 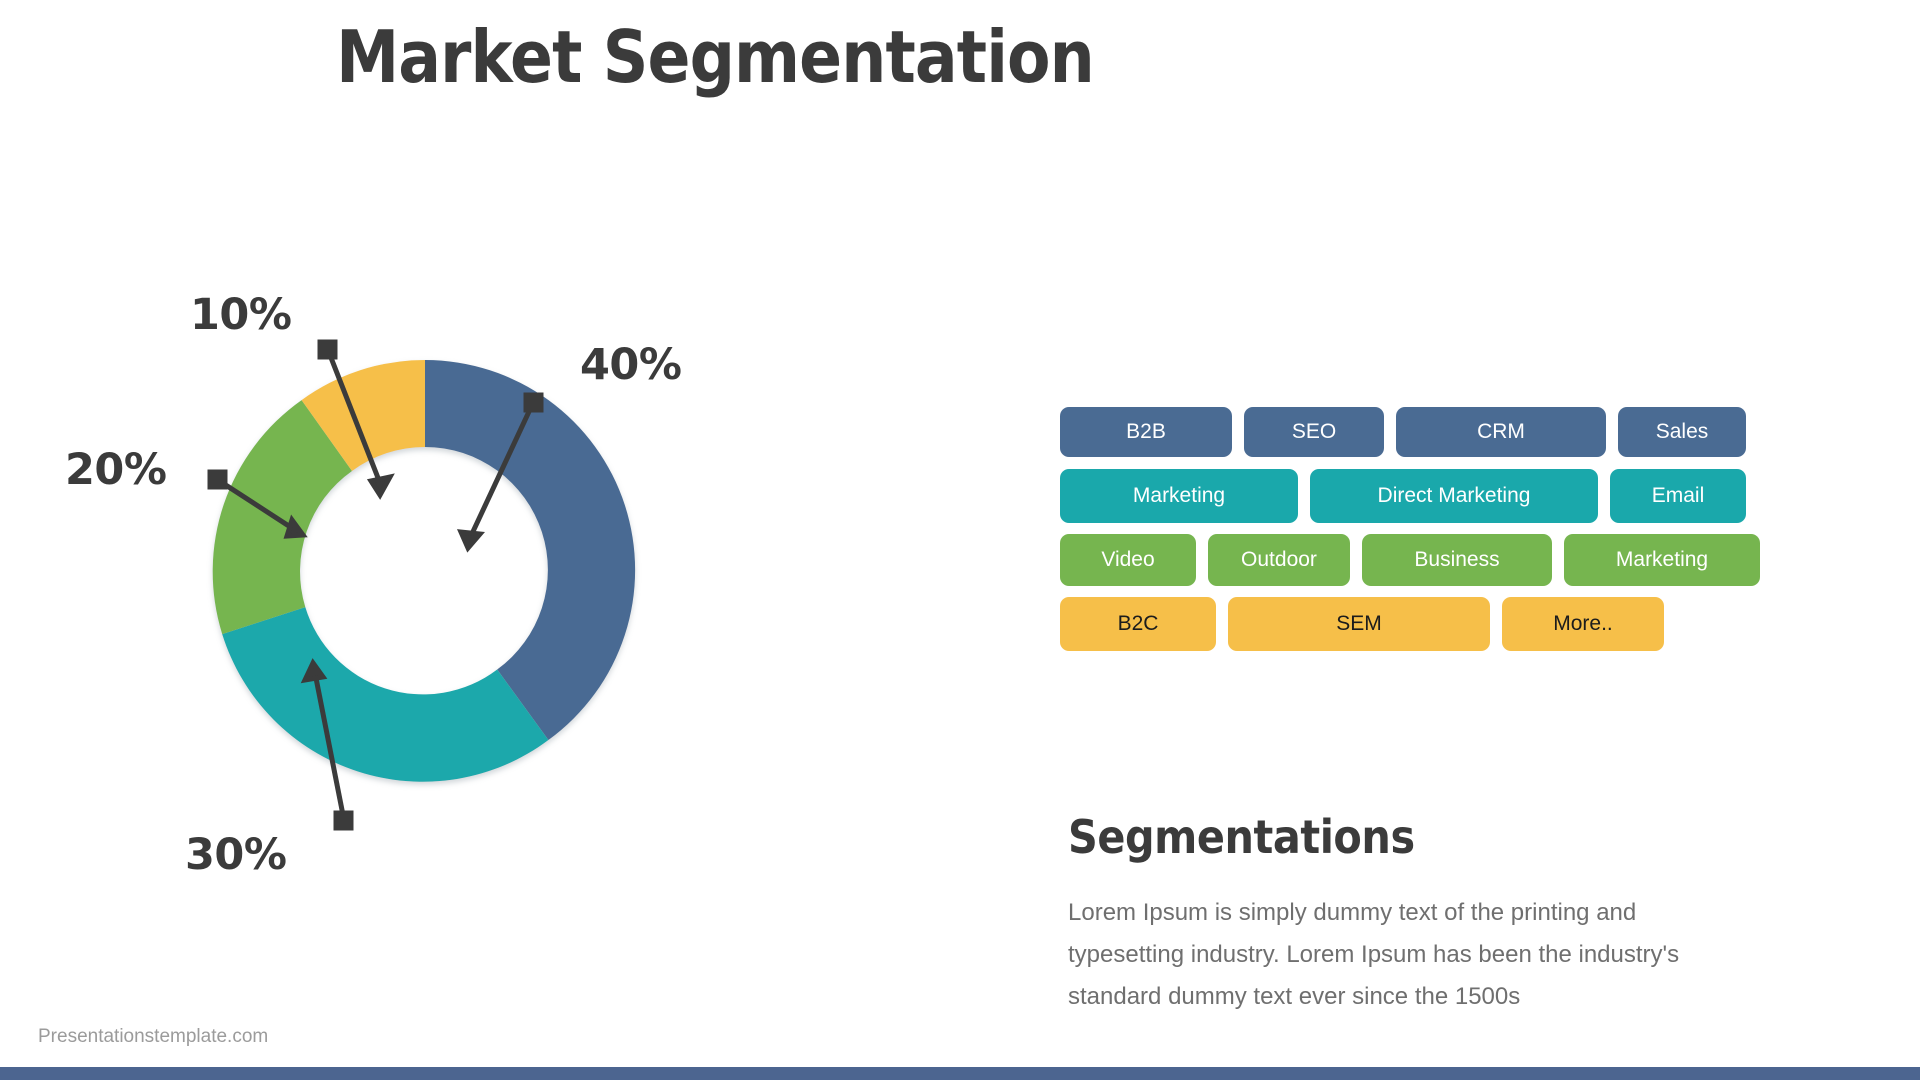 I want to click on donut-graphic, so click(x=425, y=570).